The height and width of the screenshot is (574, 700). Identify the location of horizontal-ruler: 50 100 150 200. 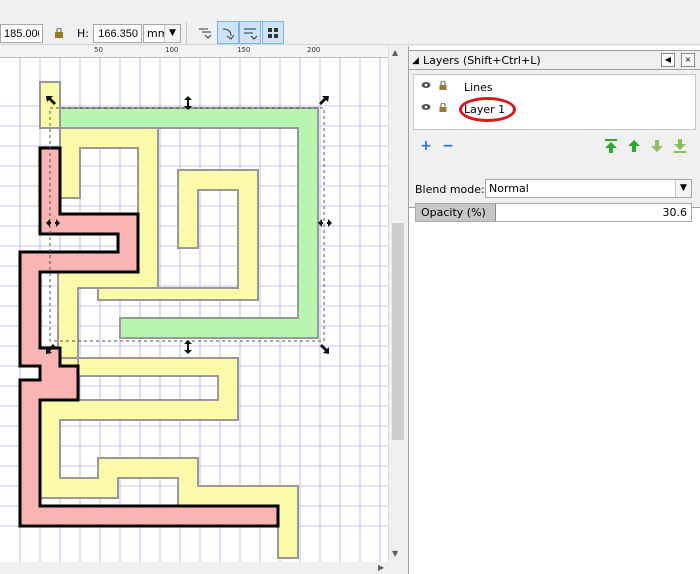
(194, 52).